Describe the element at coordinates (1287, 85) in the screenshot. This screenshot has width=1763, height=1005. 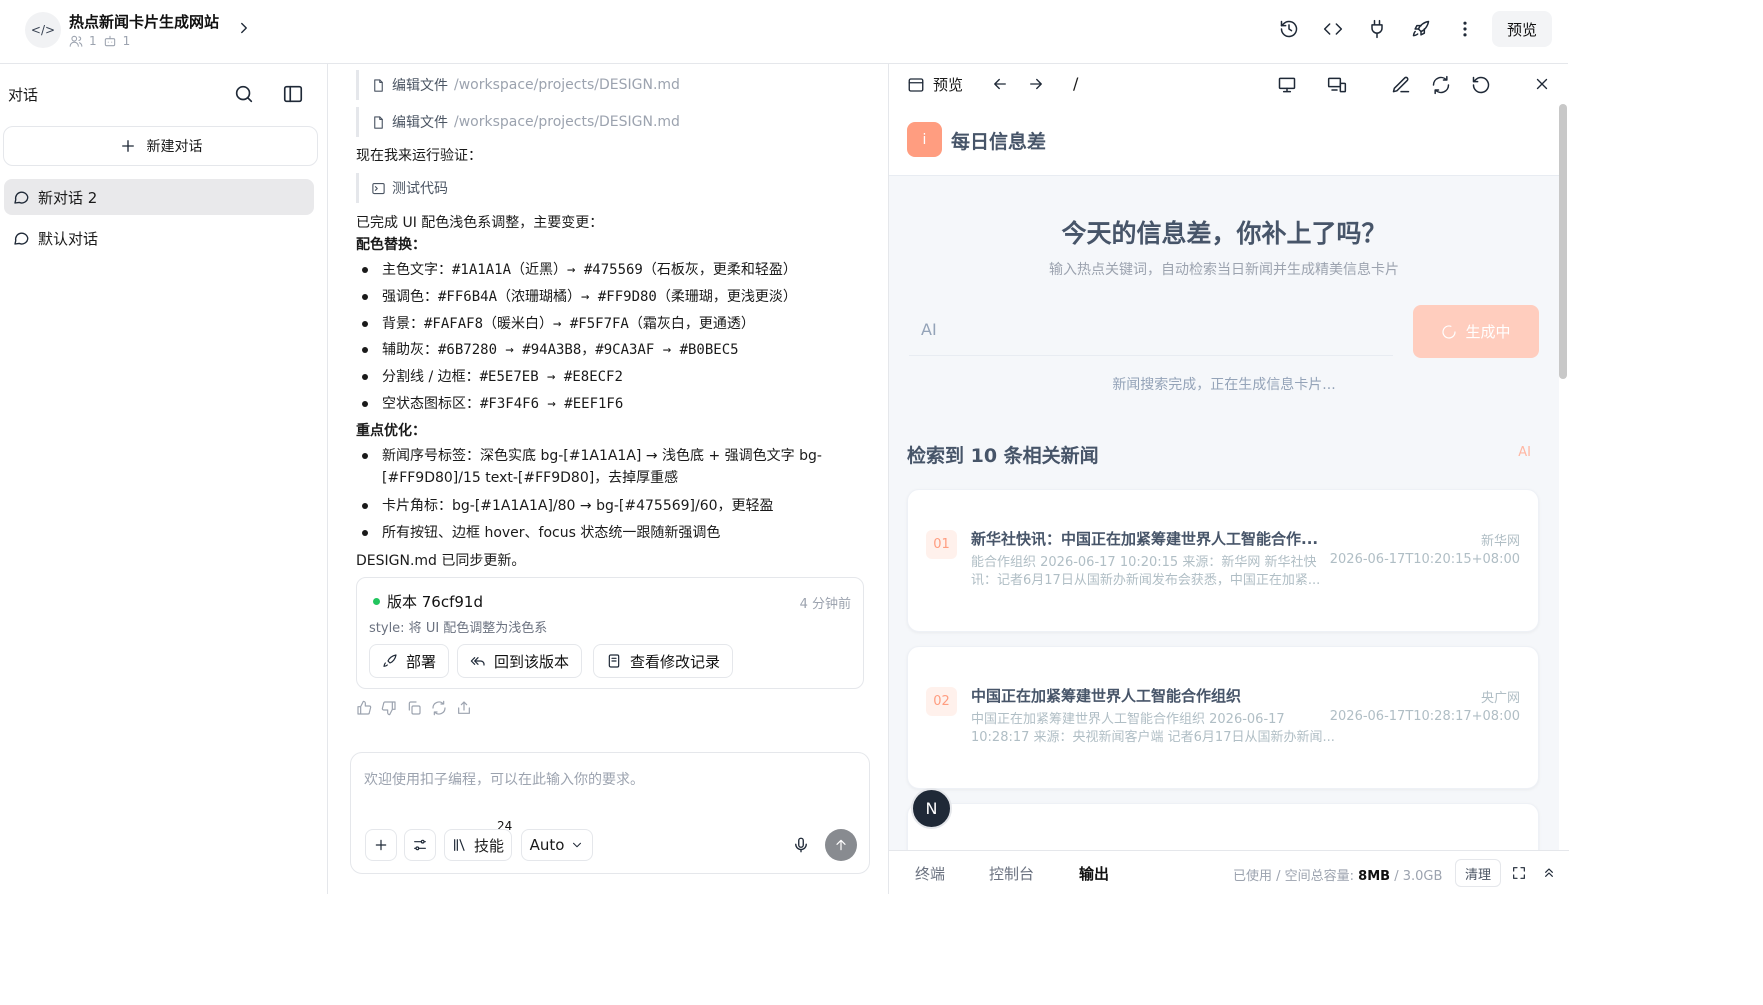
I see `monitor-icon` at that location.